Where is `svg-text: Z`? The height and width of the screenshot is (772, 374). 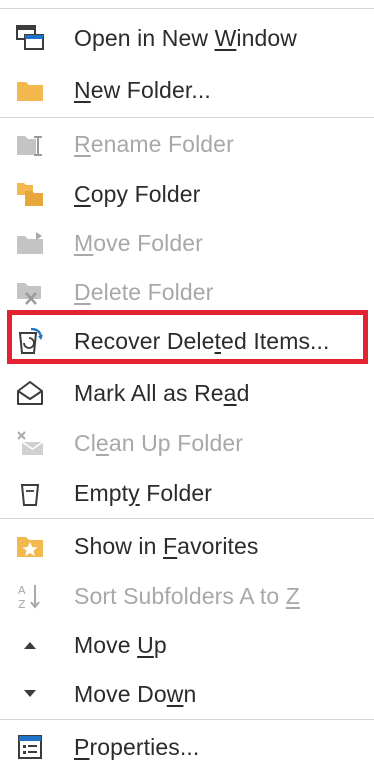
svg-text: Z is located at coordinates (22, 604).